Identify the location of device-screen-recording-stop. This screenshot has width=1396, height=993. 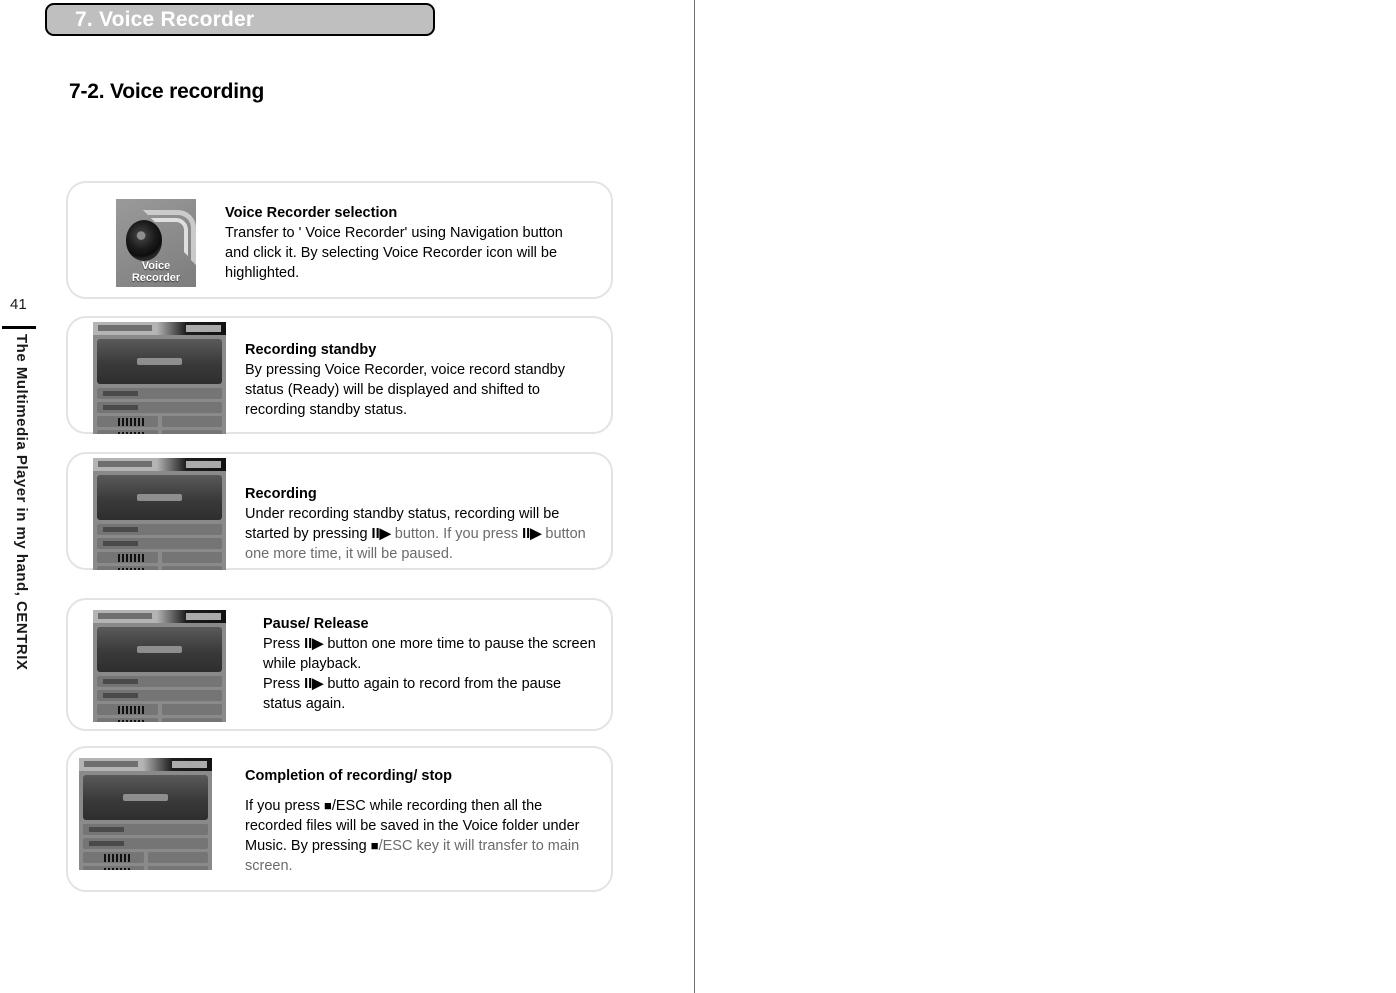
(145, 814).